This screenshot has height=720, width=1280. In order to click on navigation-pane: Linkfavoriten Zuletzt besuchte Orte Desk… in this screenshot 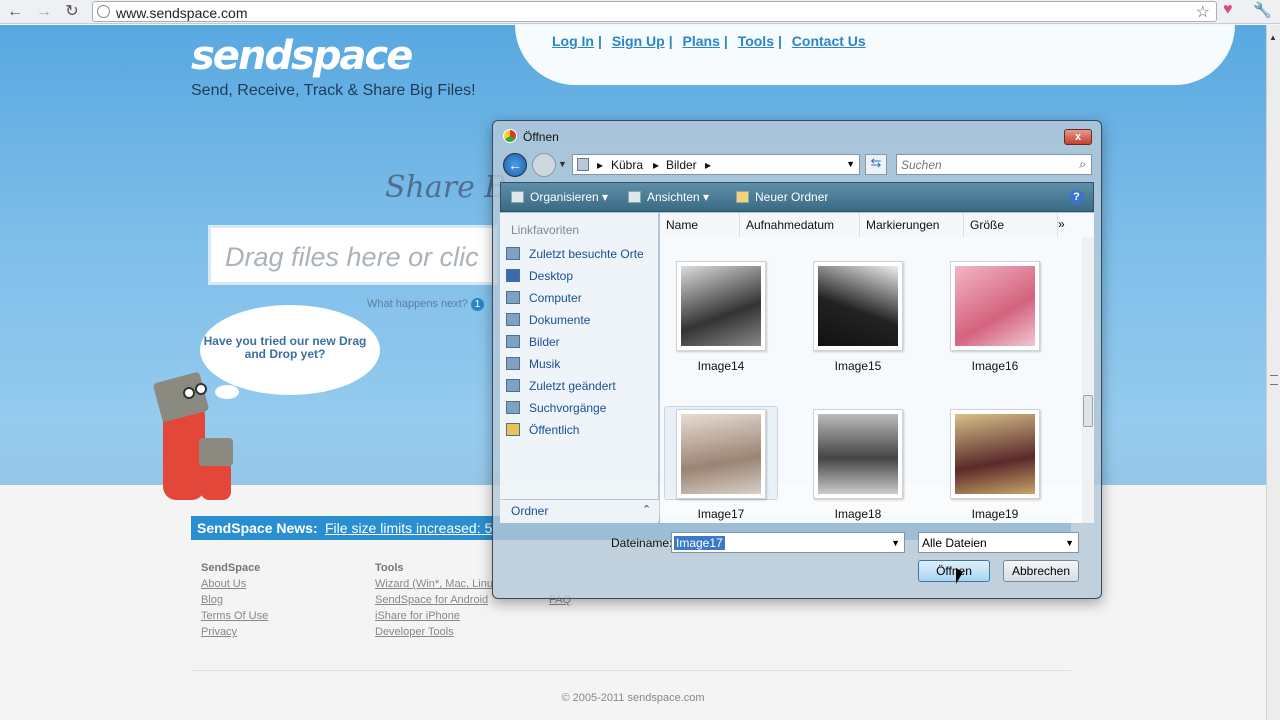, I will do `click(579, 368)`.